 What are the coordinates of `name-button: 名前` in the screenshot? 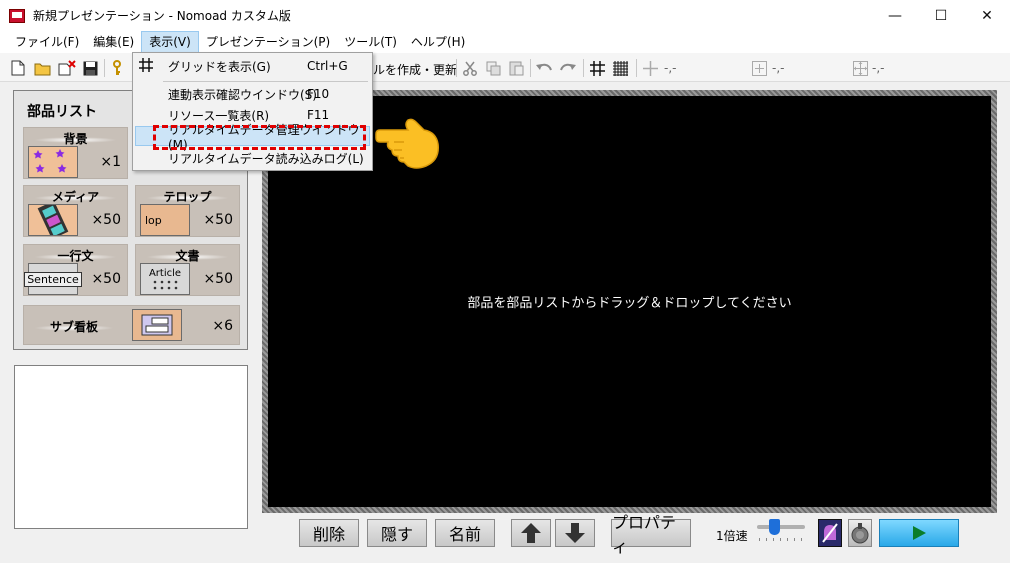 It's located at (465, 533).